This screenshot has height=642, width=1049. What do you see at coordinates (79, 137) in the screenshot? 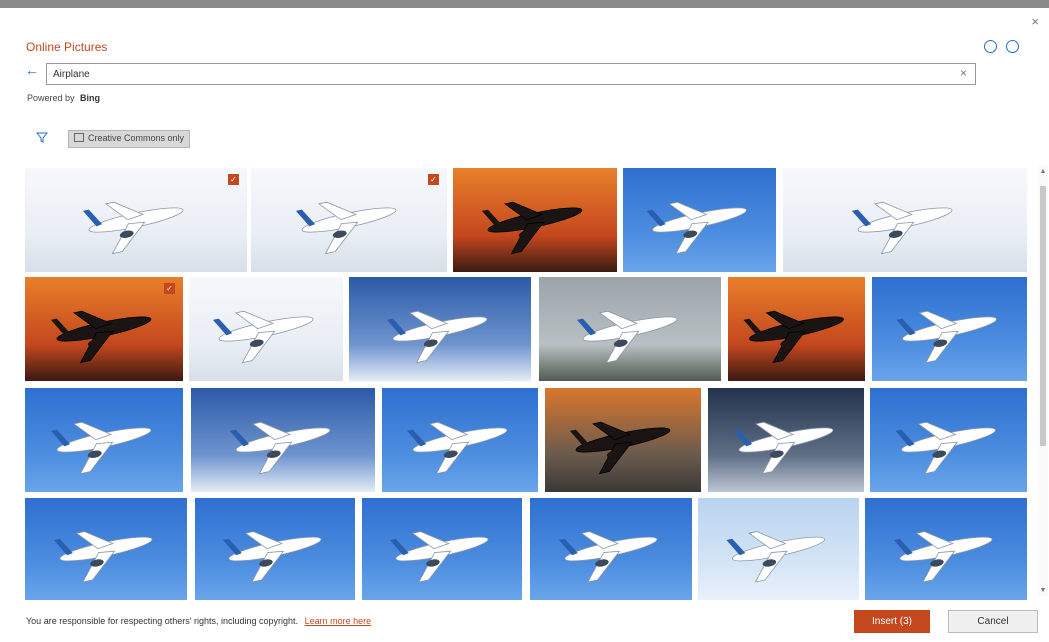
I see `checkbox-icon` at bounding box center [79, 137].